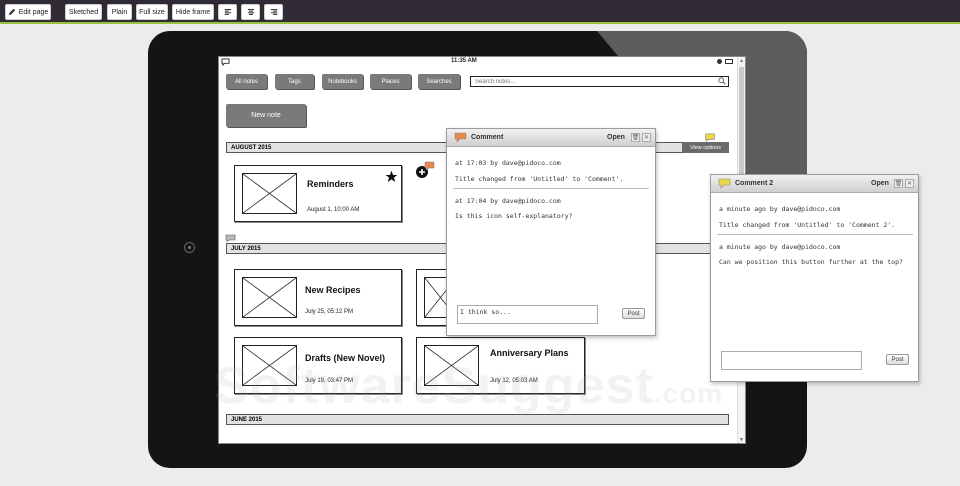 This screenshot has width=960, height=486. Describe the element at coordinates (599, 81) in the screenshot. I see `search-input` at that location.